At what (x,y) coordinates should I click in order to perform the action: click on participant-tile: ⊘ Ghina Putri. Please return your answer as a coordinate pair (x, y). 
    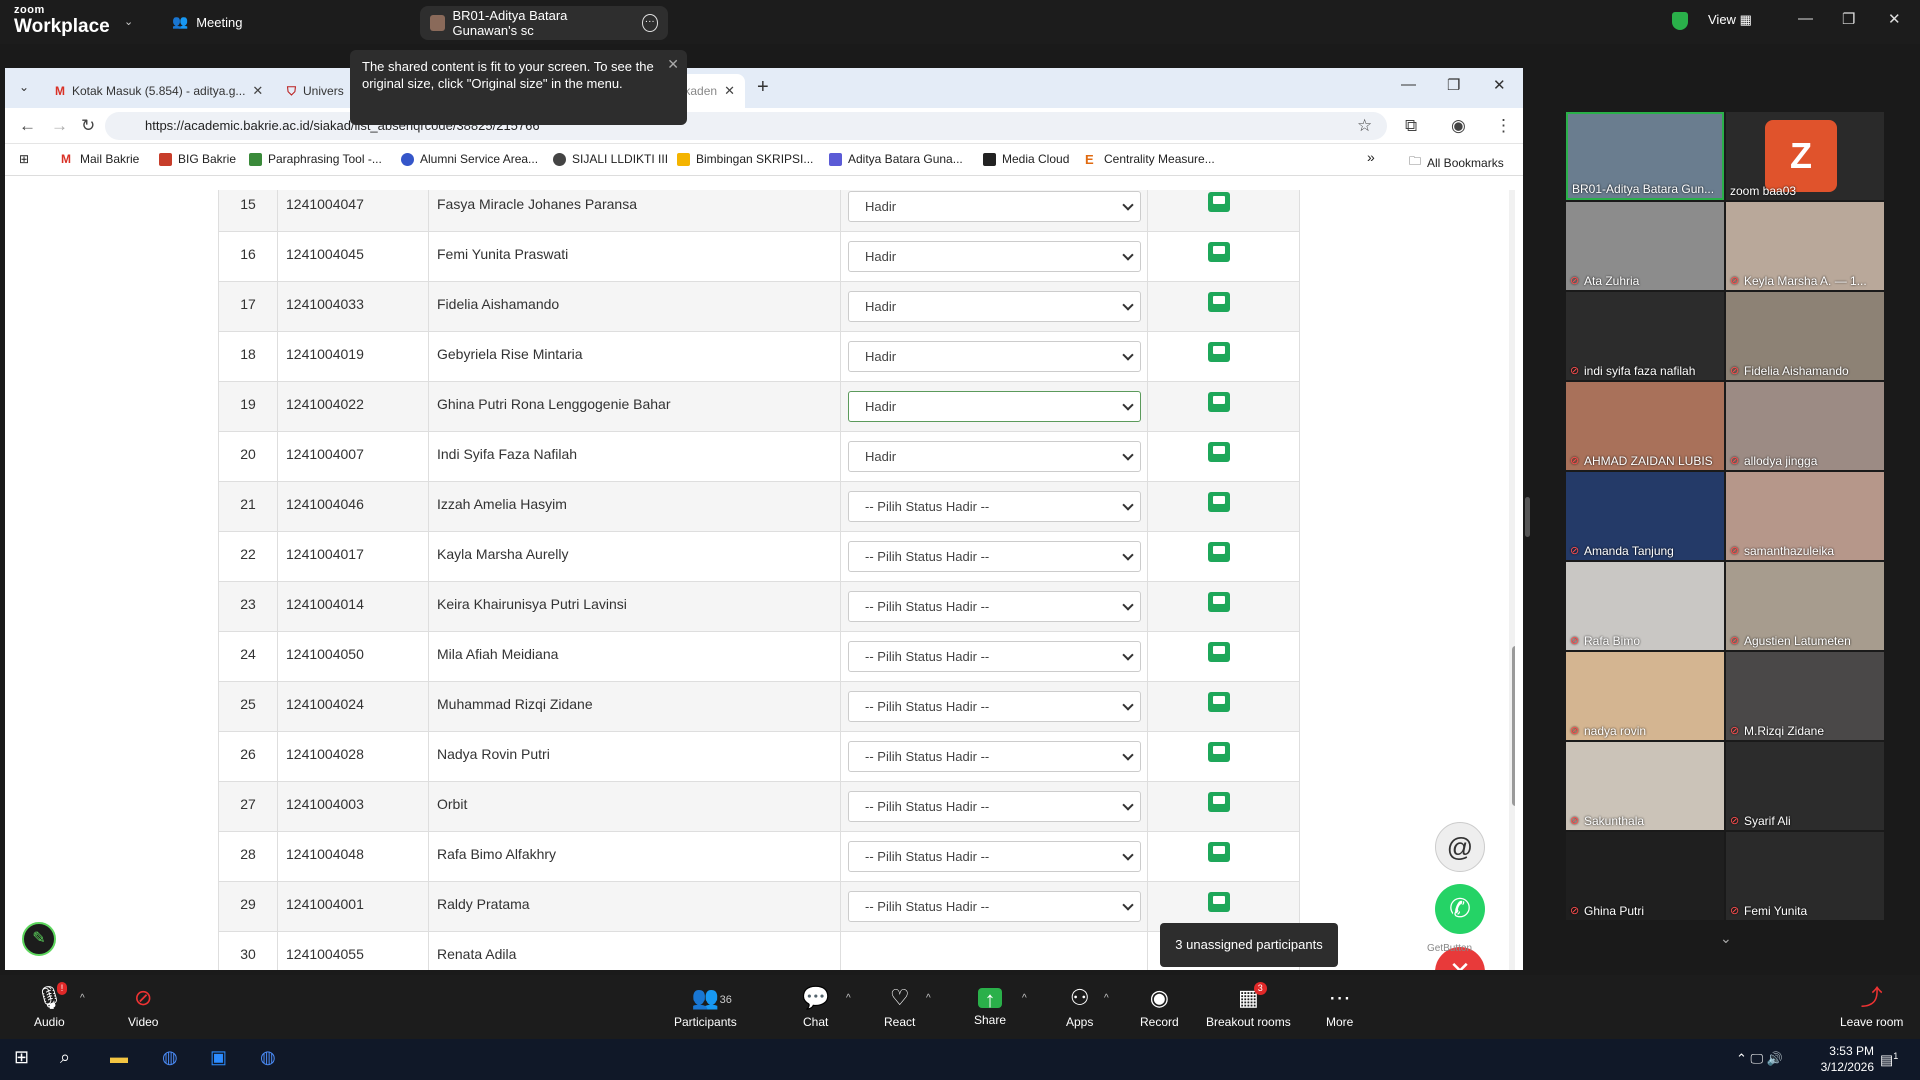
    Looking at the image, I should click on (1645, 876).